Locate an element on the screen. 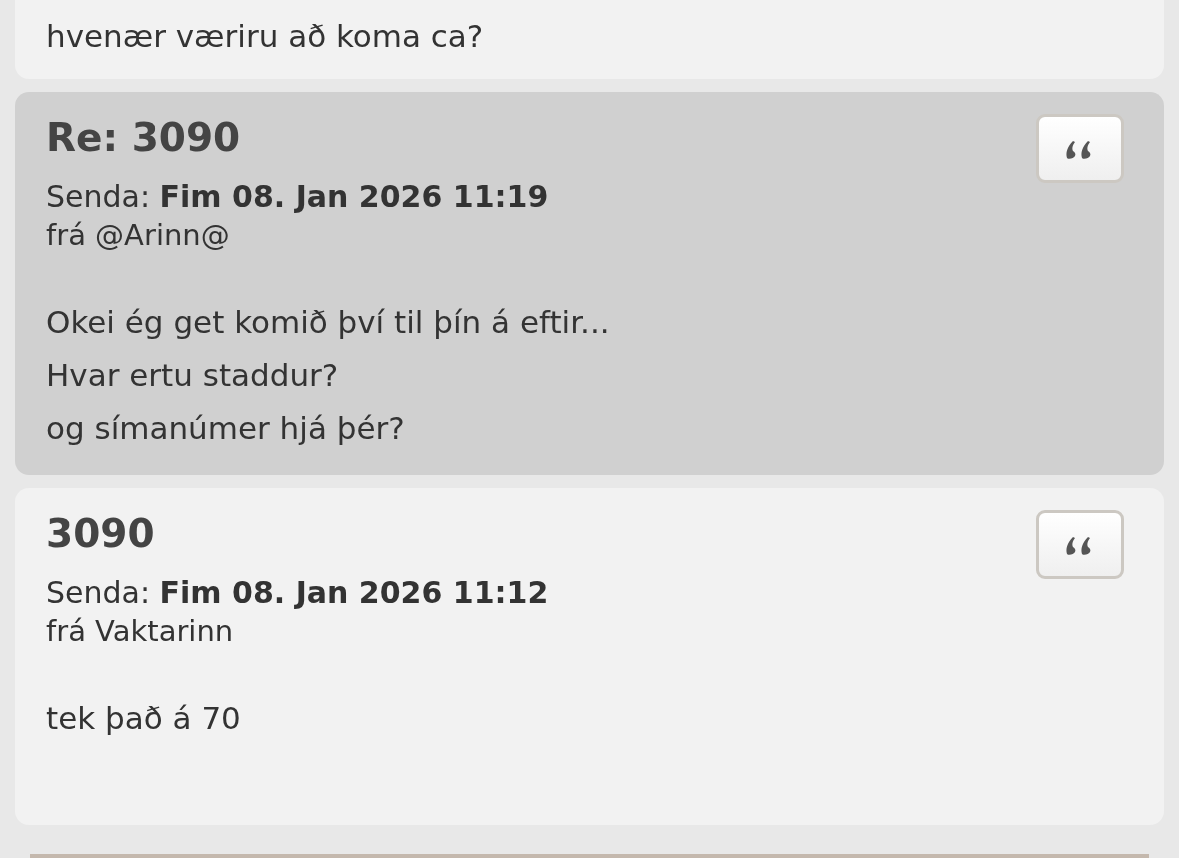 This screenshot has height=858, width=1179. message-text: Hvar ertu staddur? is located at coordinates (193, 375).